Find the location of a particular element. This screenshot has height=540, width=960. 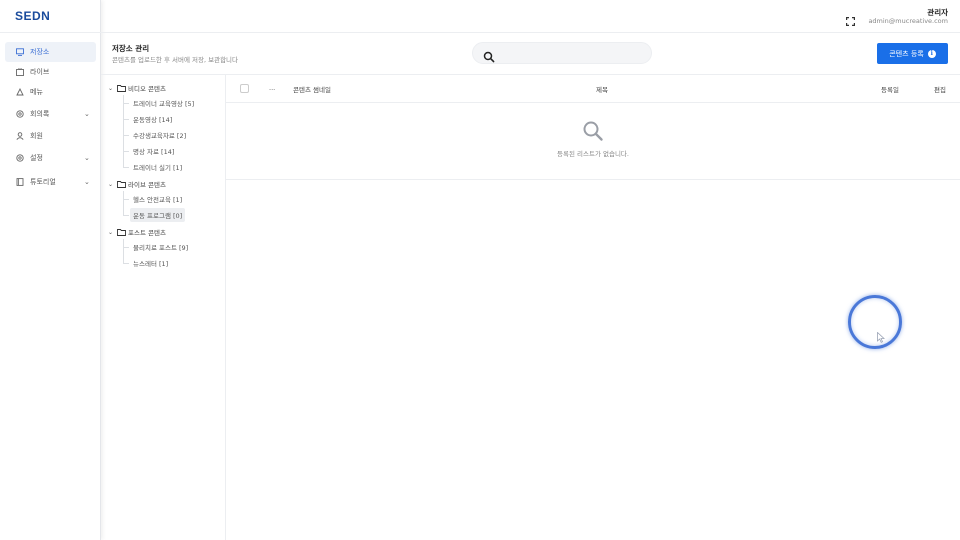

tree-item: 뉴스레터 [1] is located at coordinates (150, 263).